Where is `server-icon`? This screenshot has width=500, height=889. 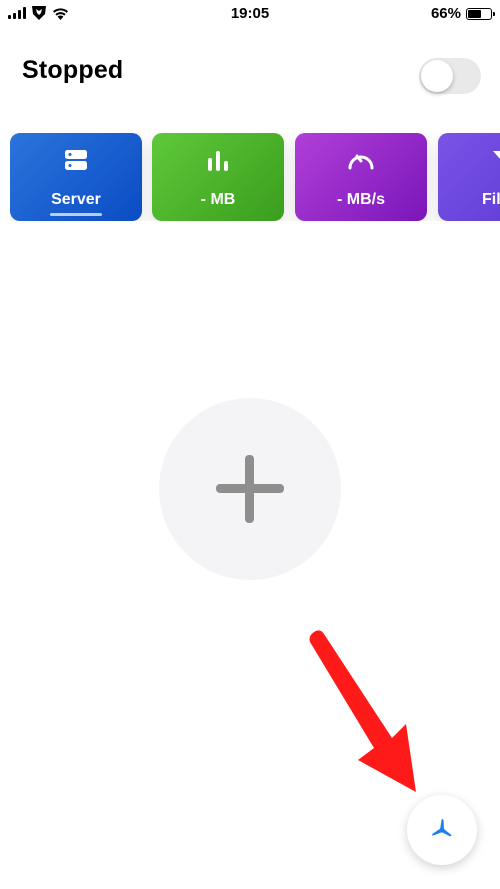
server-icon is located at coordinates (76, 160).